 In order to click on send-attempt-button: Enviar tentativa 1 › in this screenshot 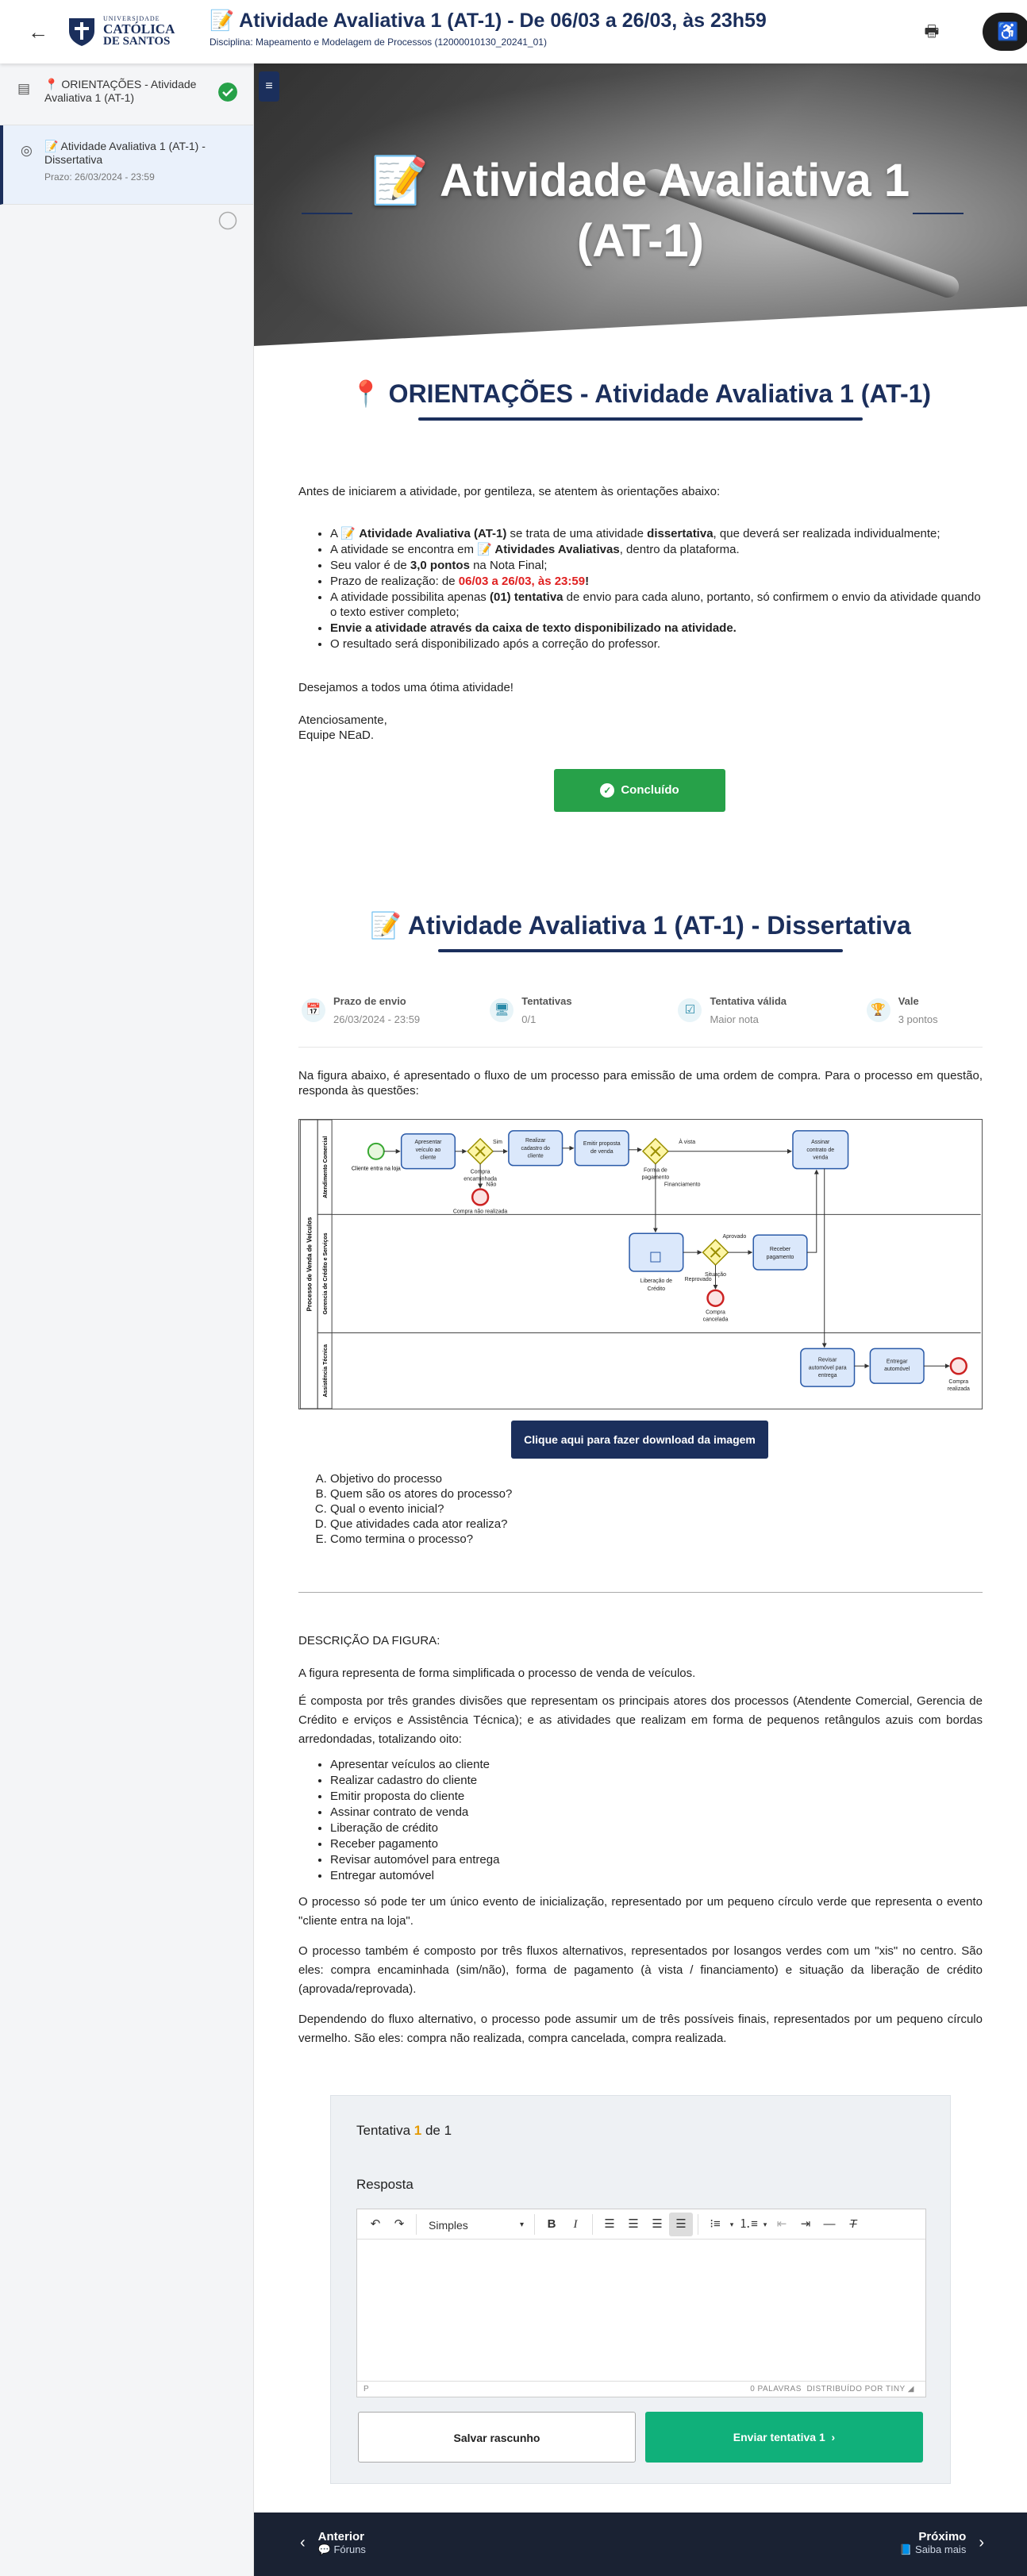, I will do `click(784, 2437)`.